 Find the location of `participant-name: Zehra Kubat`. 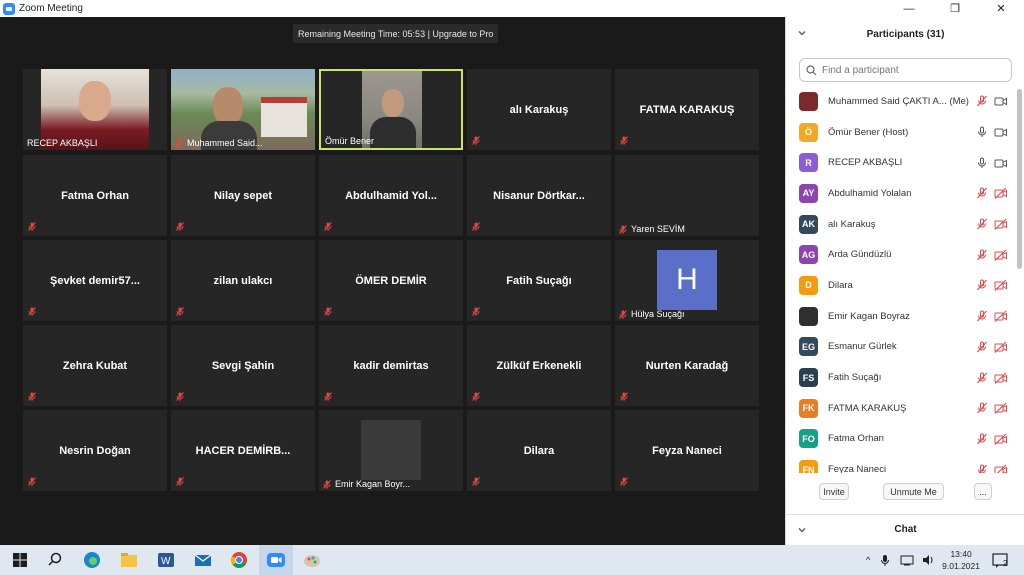

participant-name: Zehra Kubat is located at coordinates (95, 365).